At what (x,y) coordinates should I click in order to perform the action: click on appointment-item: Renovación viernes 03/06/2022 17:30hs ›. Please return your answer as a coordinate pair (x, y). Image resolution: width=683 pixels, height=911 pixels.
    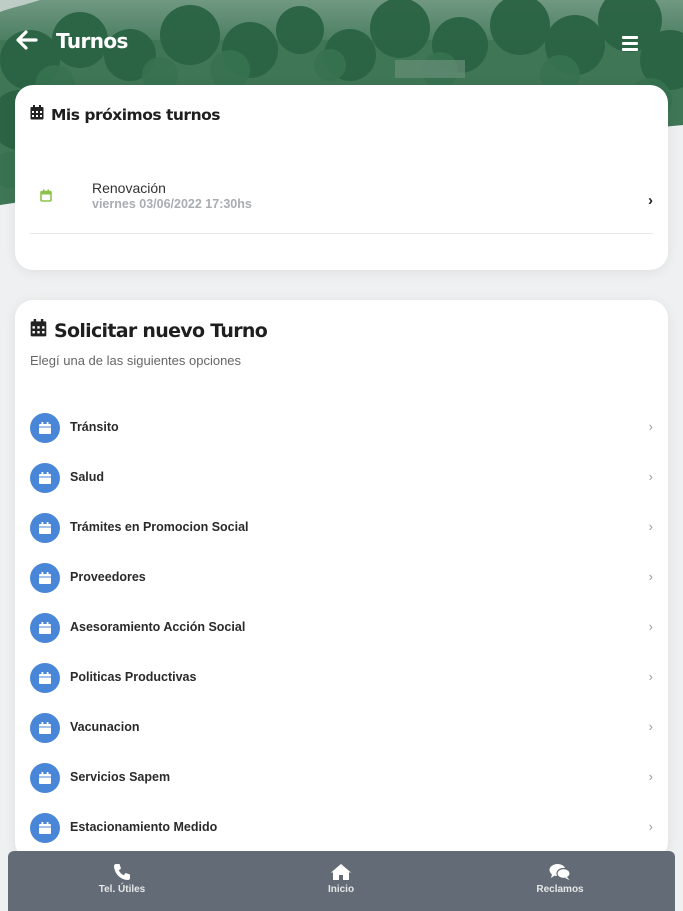
    Looking at the image, I should click on (341, 199).